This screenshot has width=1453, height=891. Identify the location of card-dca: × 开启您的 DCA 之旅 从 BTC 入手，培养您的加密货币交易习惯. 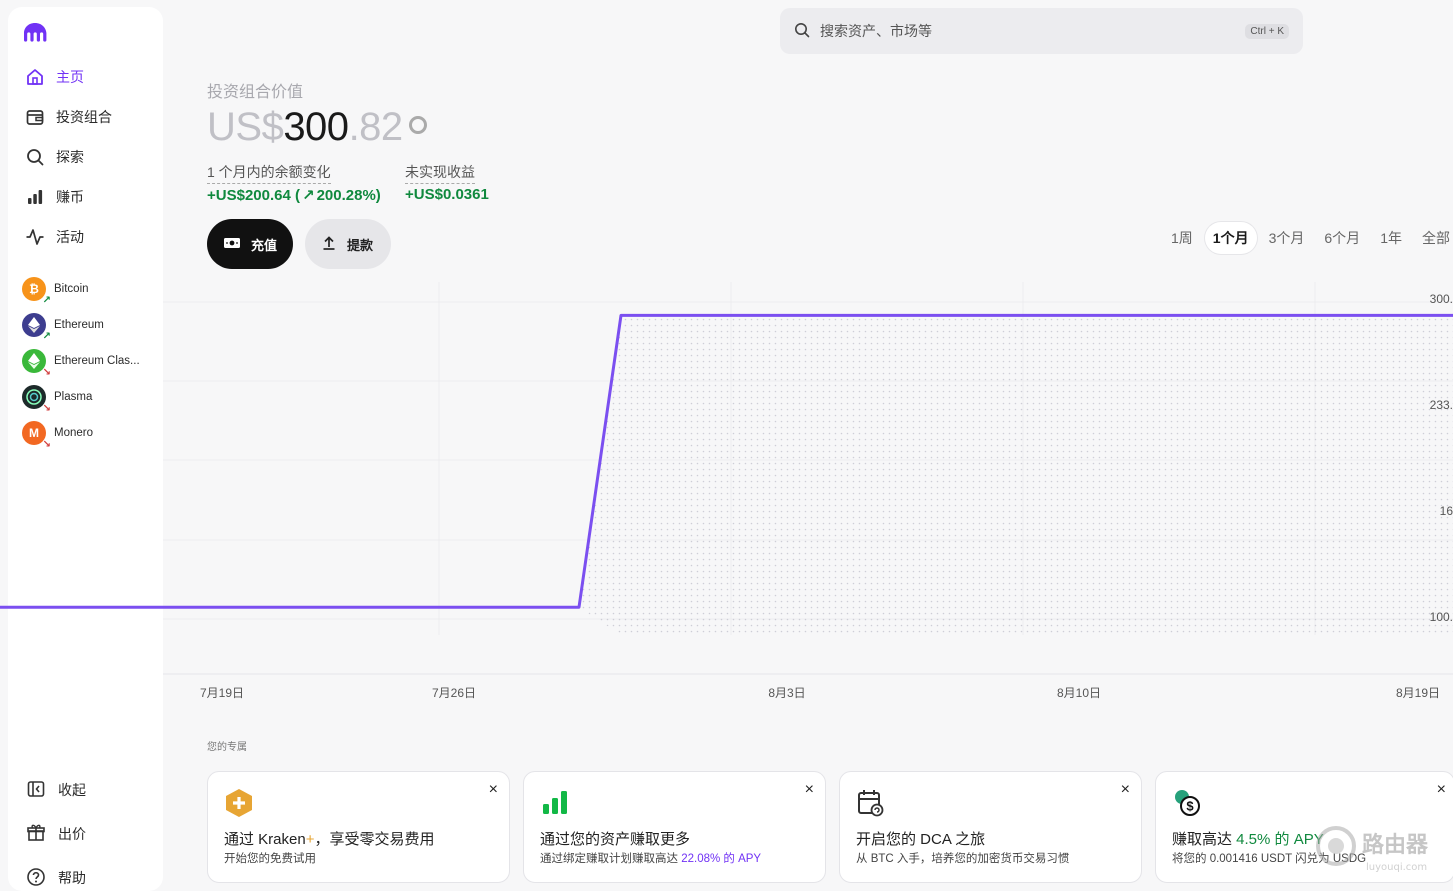
(990, 827).